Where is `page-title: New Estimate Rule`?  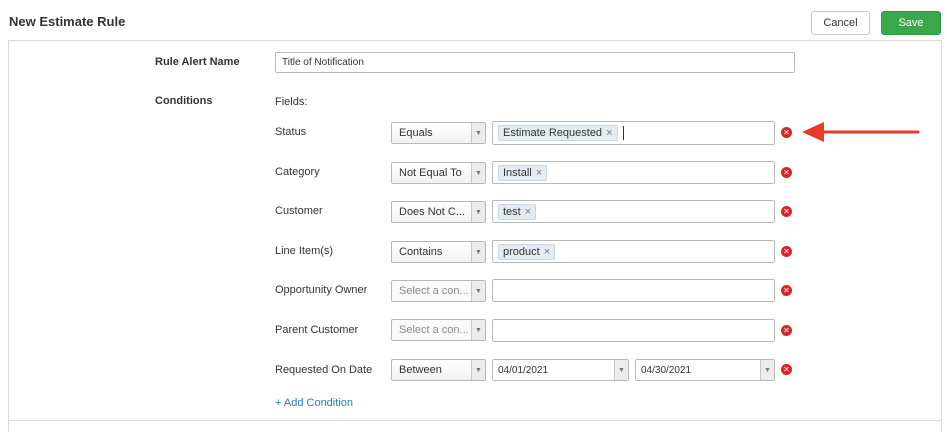
page-title: New Estimate Rule is located at coordinates (67, 21).